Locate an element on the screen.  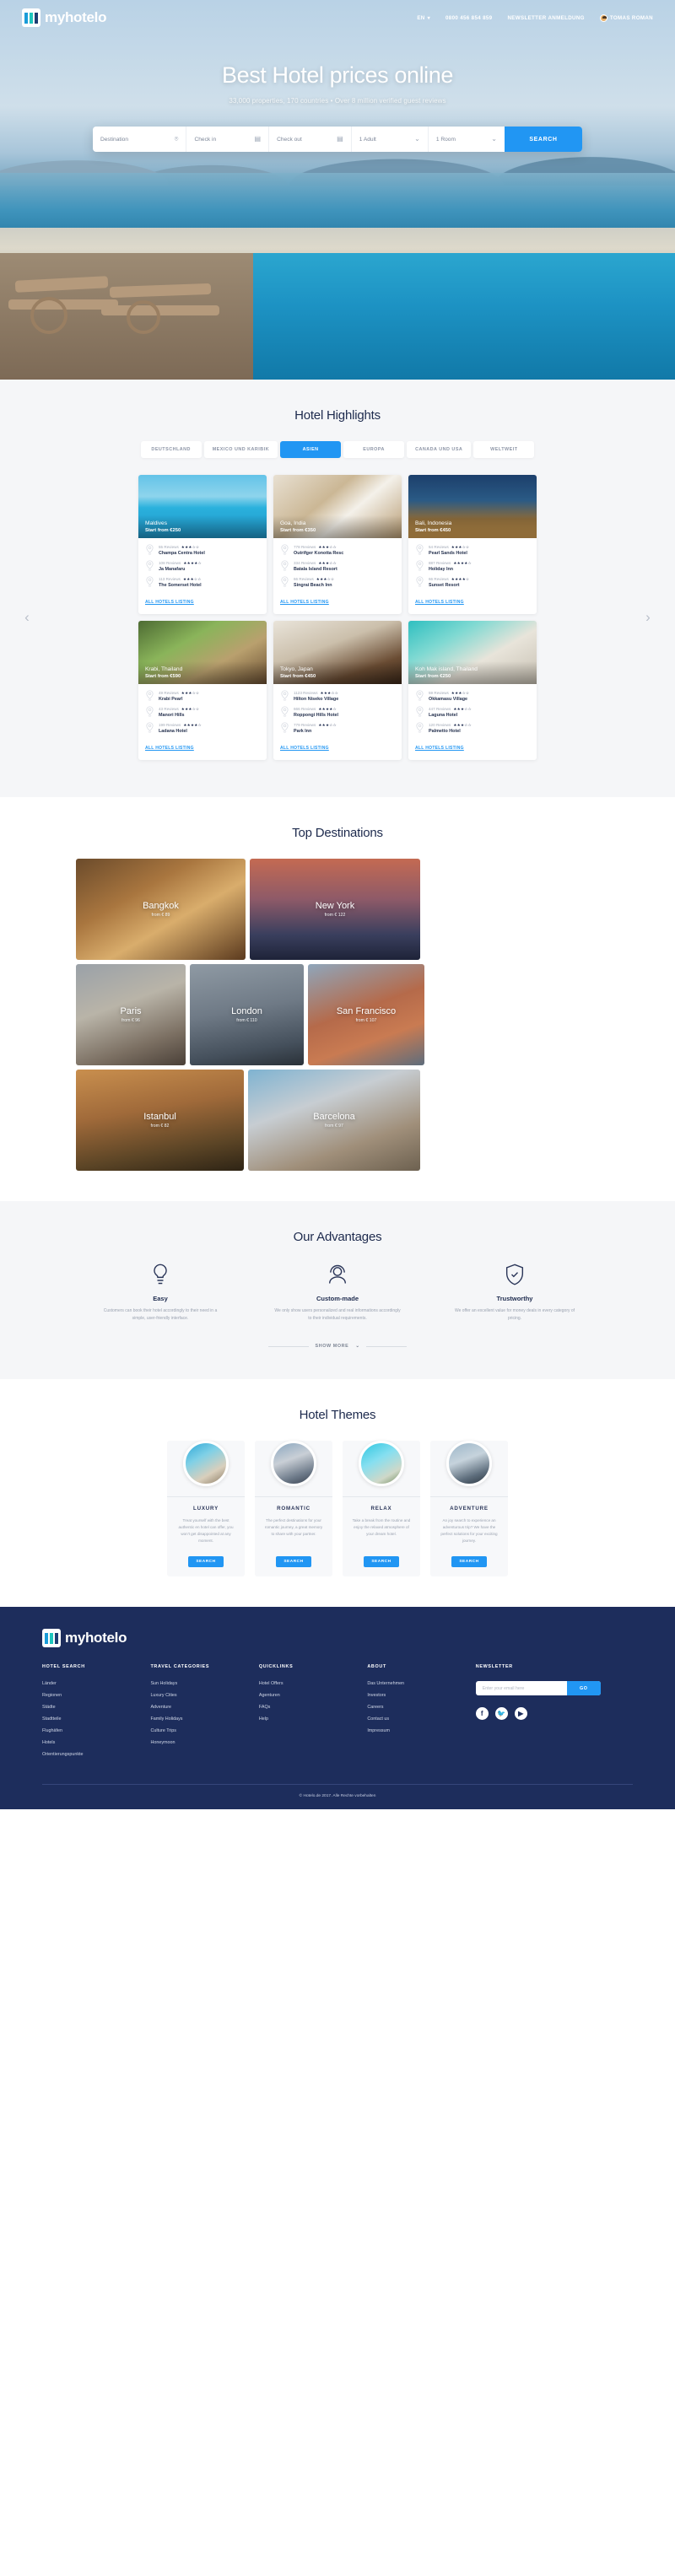
hotel-list-item: 108 Reviews ★★★★☆ Ja Manafaru is located at coordinates (202, 566).